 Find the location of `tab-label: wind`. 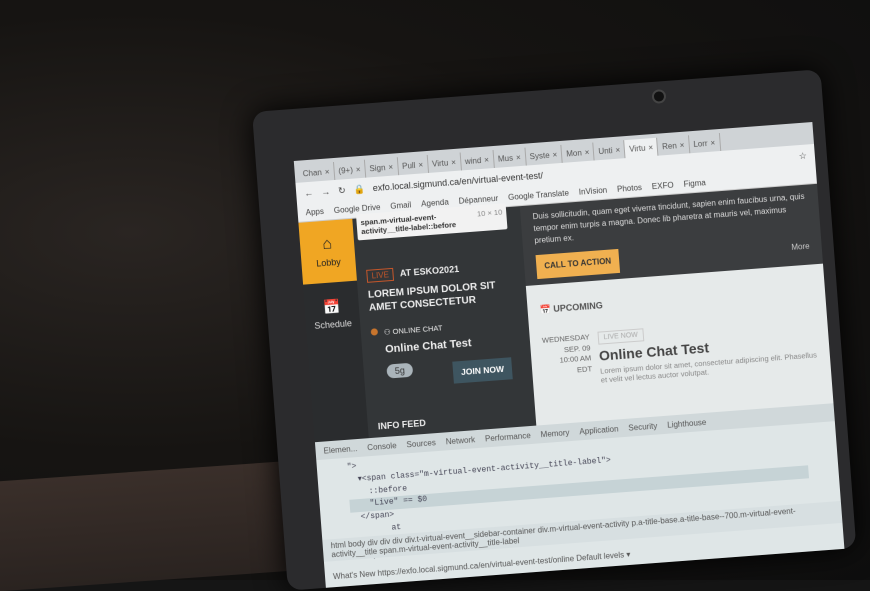

tab-label: wind is located at coordinates (473, 160).